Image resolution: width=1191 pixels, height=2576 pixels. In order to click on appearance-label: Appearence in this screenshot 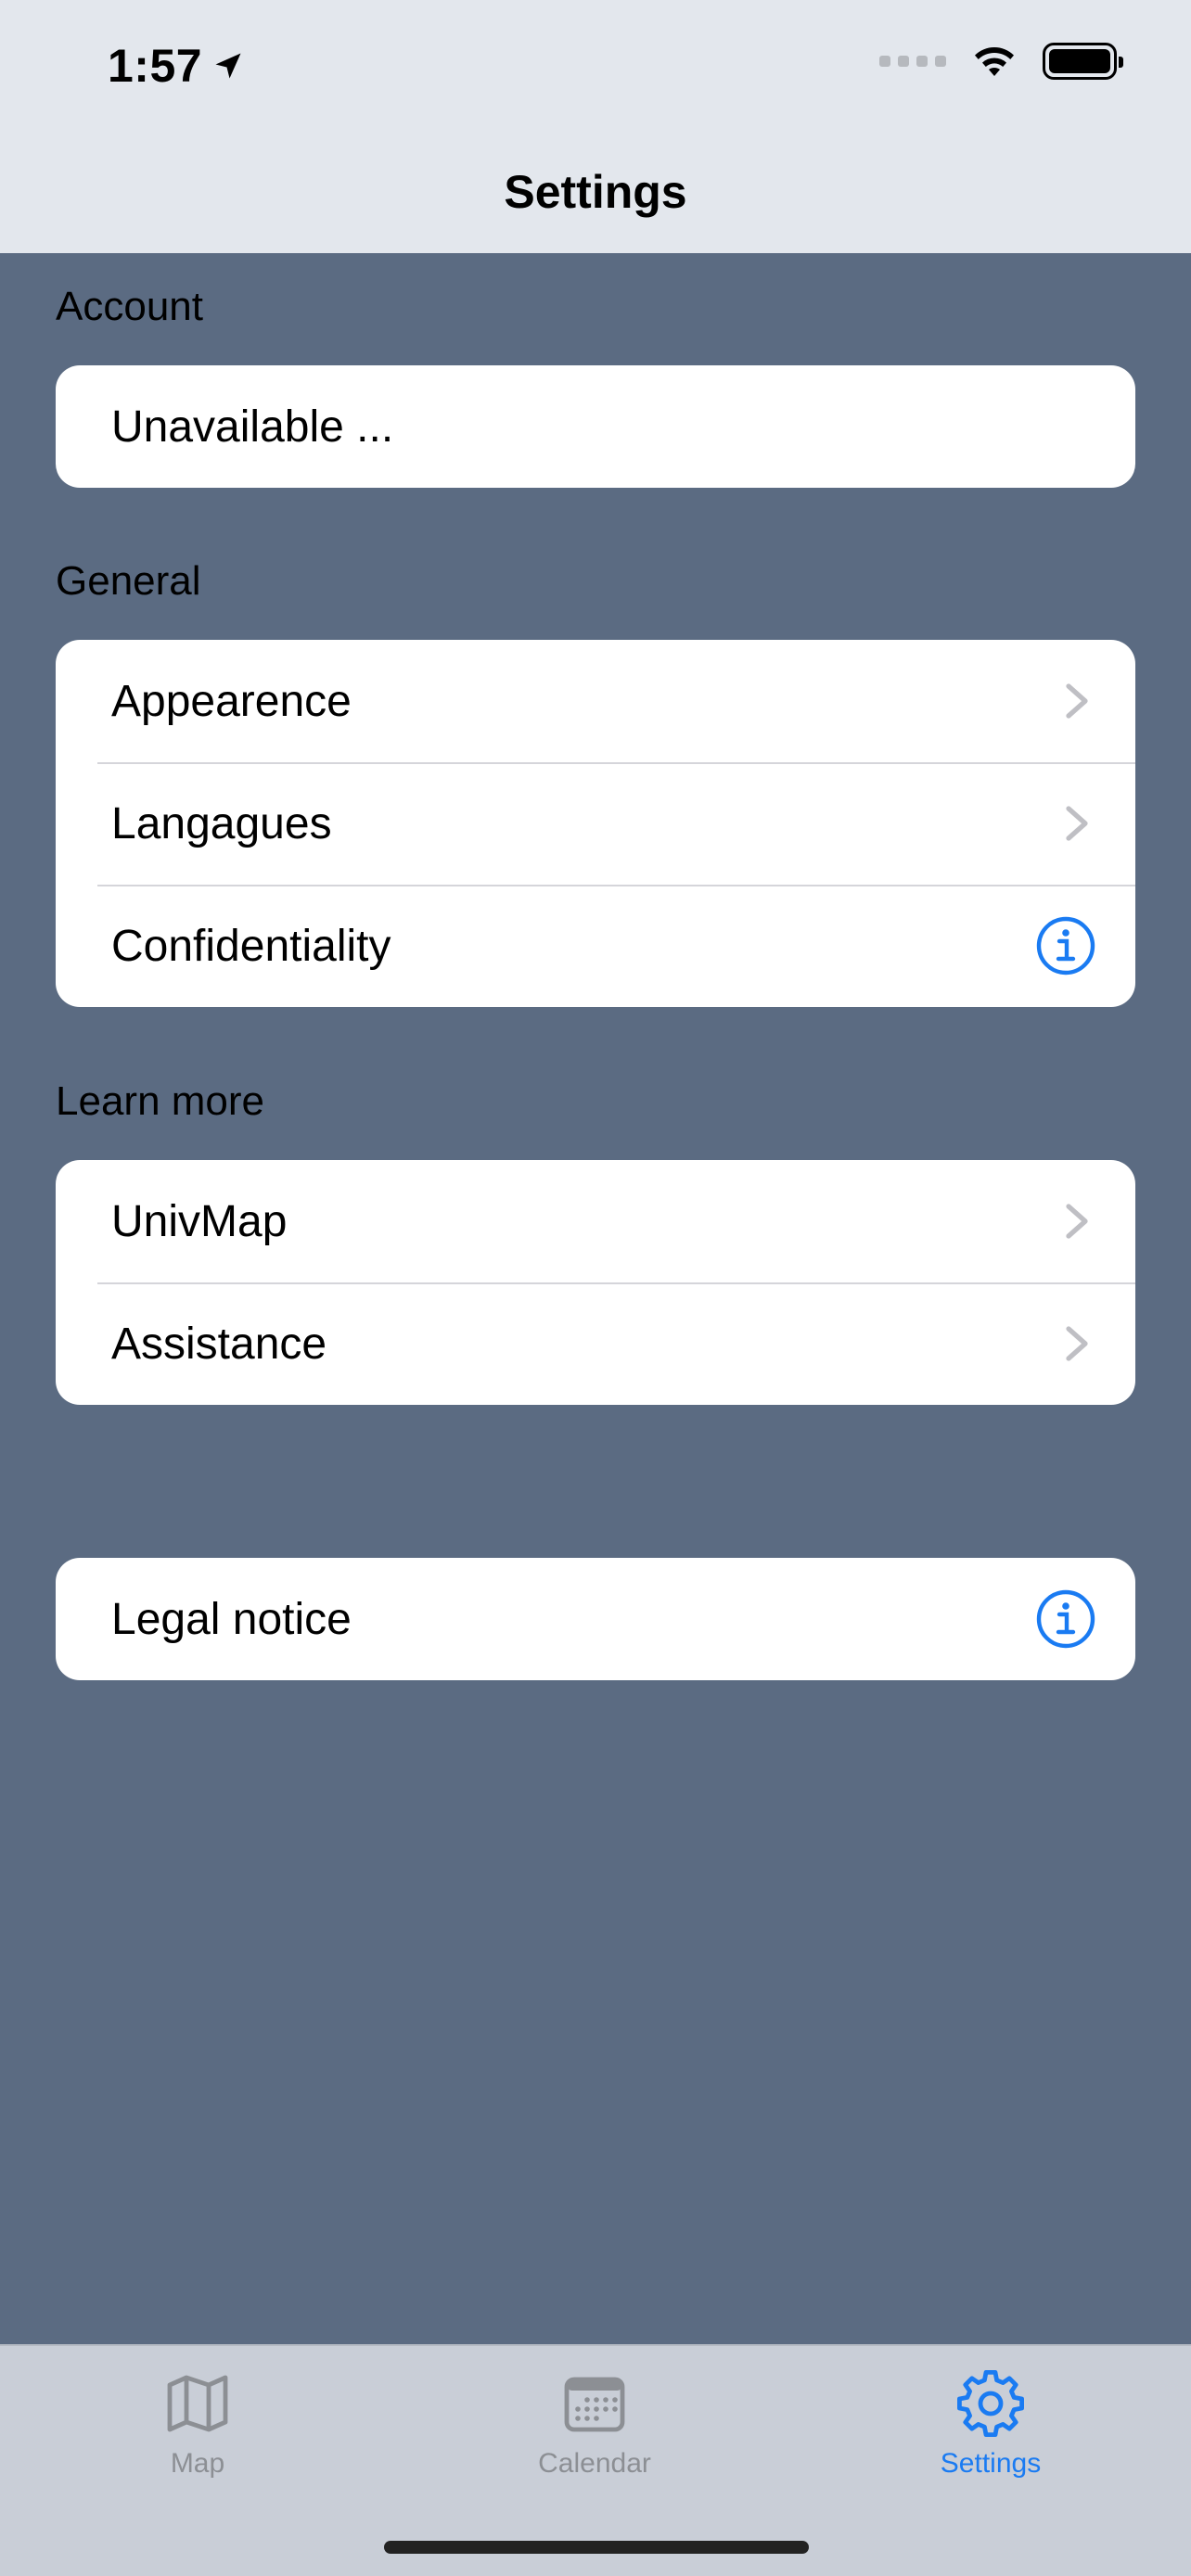, I will do `click(231, 701)`.